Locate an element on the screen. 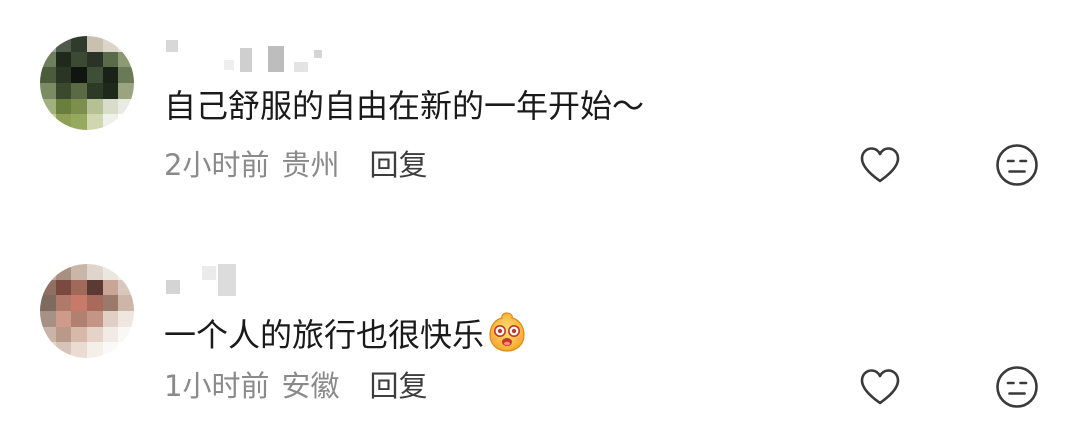  comment-text: 自己舒服的自由在新的一年开始～ is located at coordinates (404, 106).